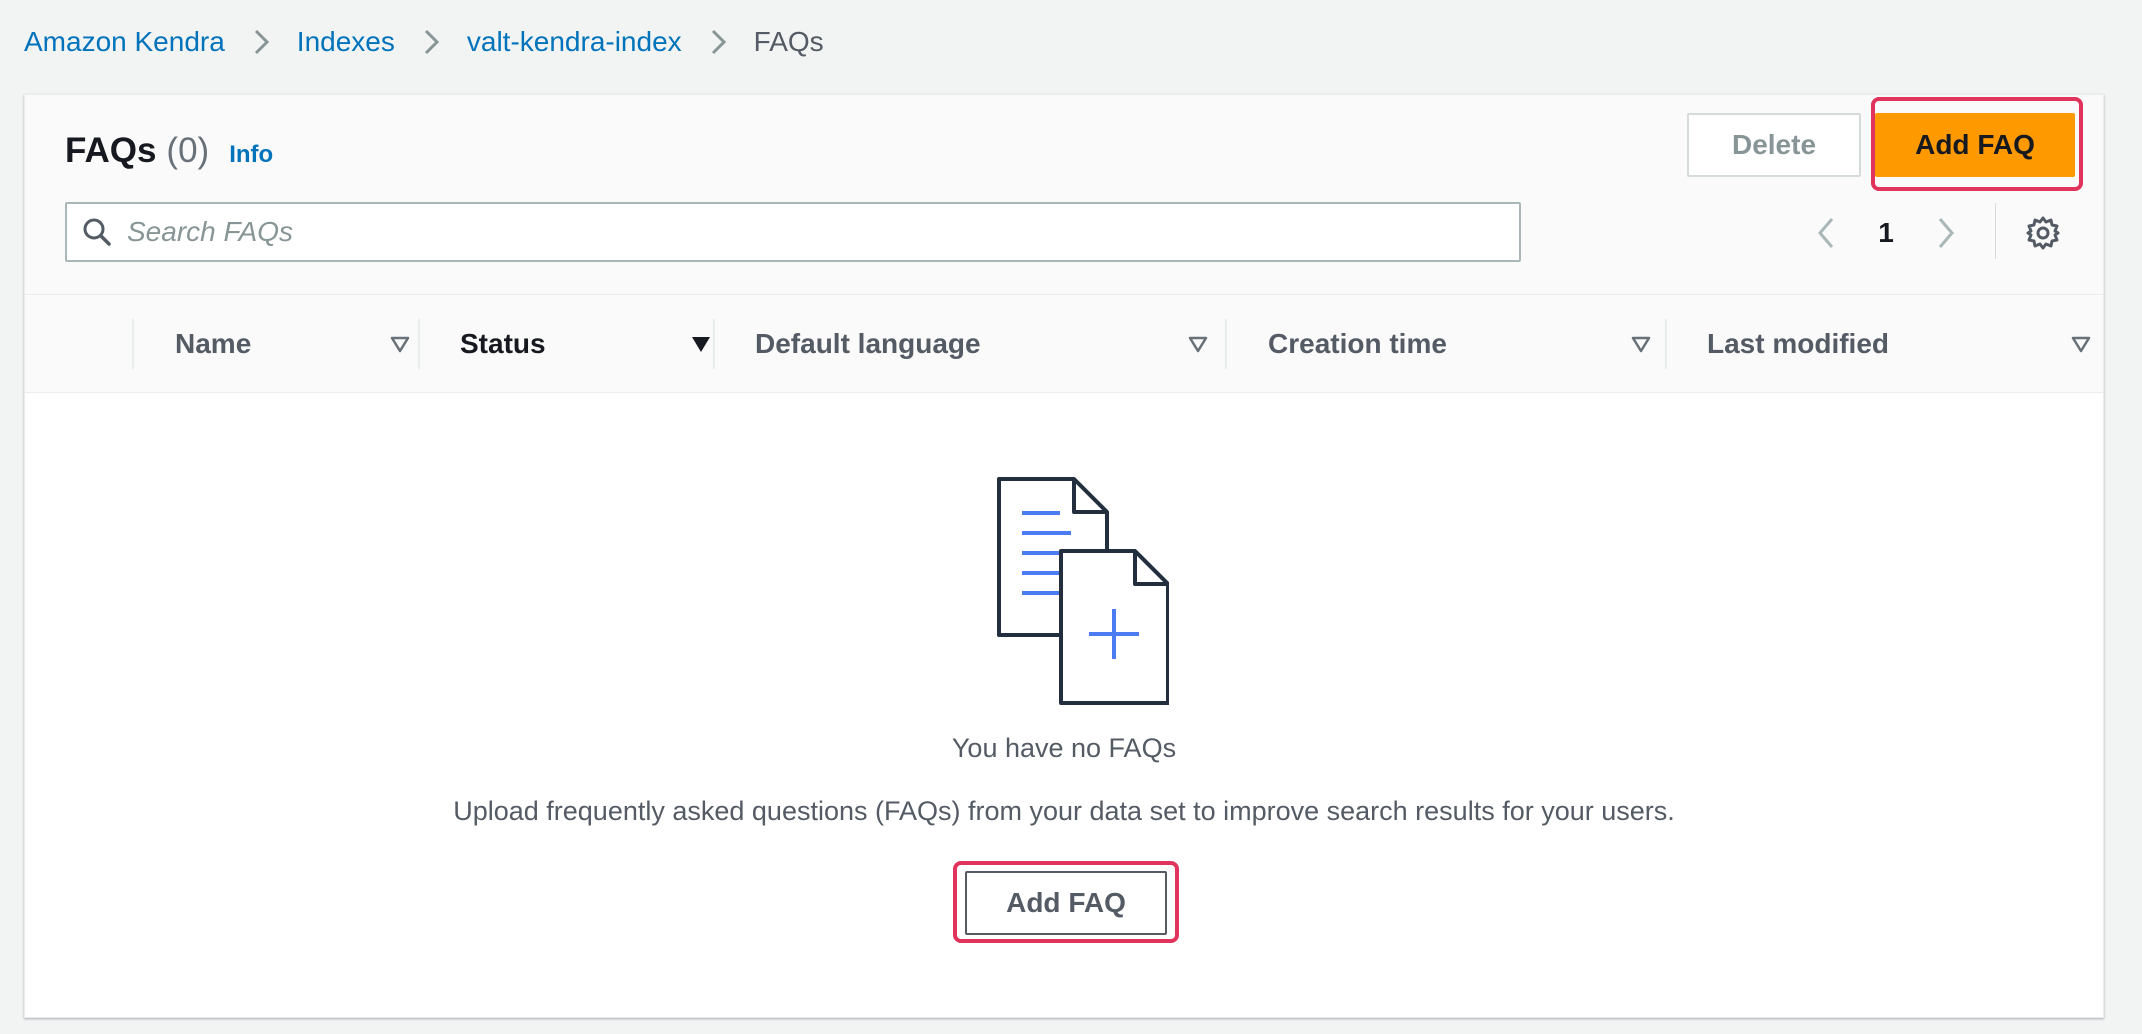 This screenshot has height=1034, width=2142. What do you see at coordinates (1357, 343) in the screenshot?
I see `column-label: Creation time` at bounding box center [1357, 343].